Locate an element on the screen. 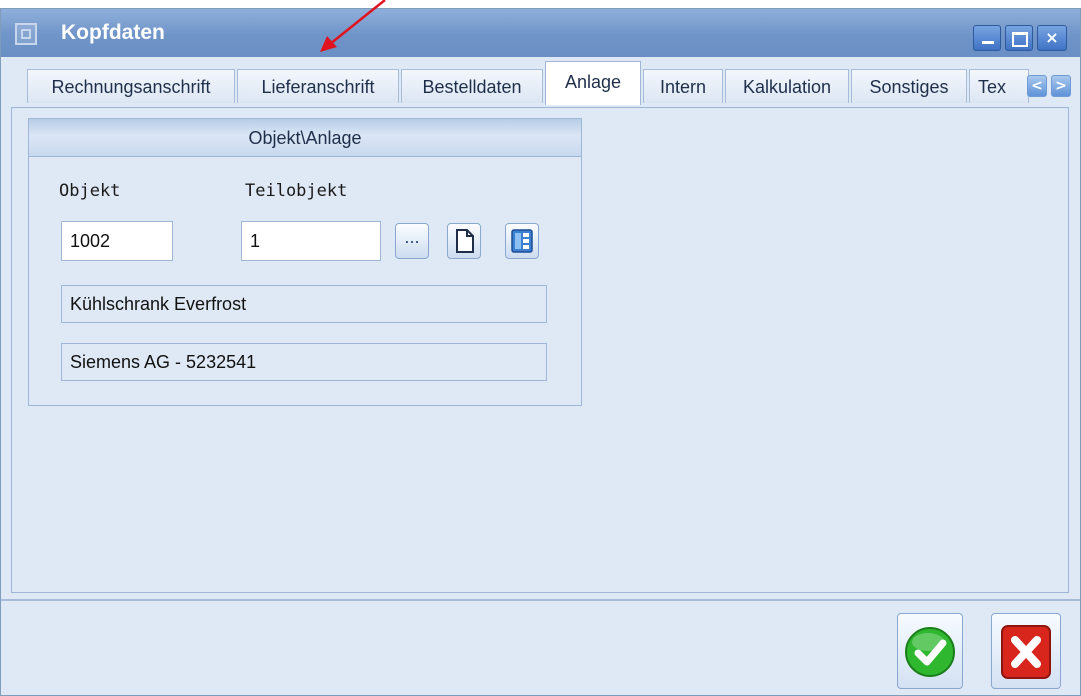 This screenshot has height=696, width=1081. description-field: Kühlschrank Everfrost is located at coordinates (304, 304).